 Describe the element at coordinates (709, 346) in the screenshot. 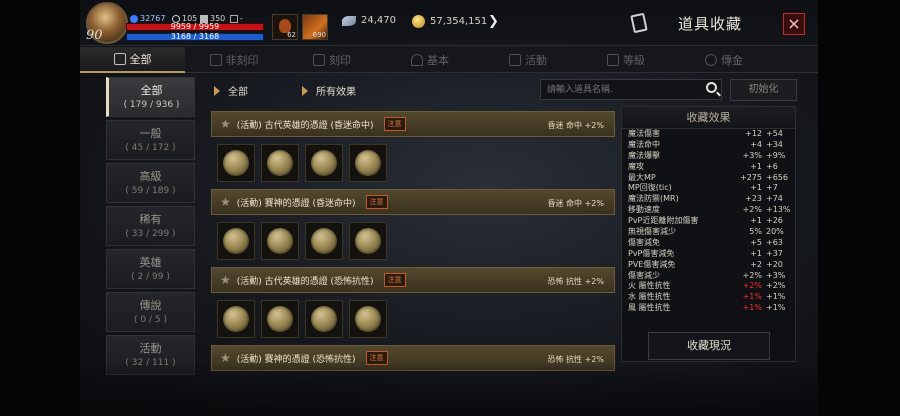

I see `collection-status-button: 收藏現況` at that location.